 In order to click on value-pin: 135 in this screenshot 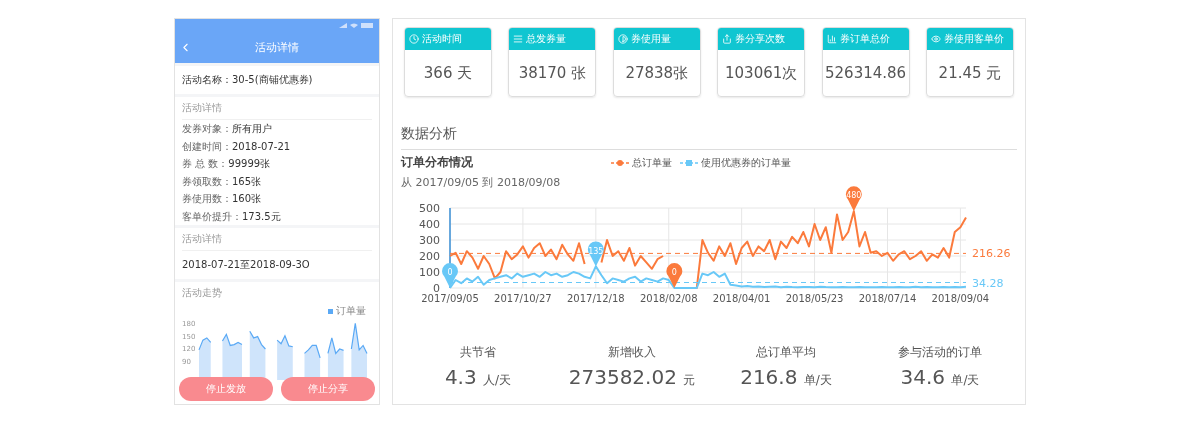, I will do `click(595, 254)`.